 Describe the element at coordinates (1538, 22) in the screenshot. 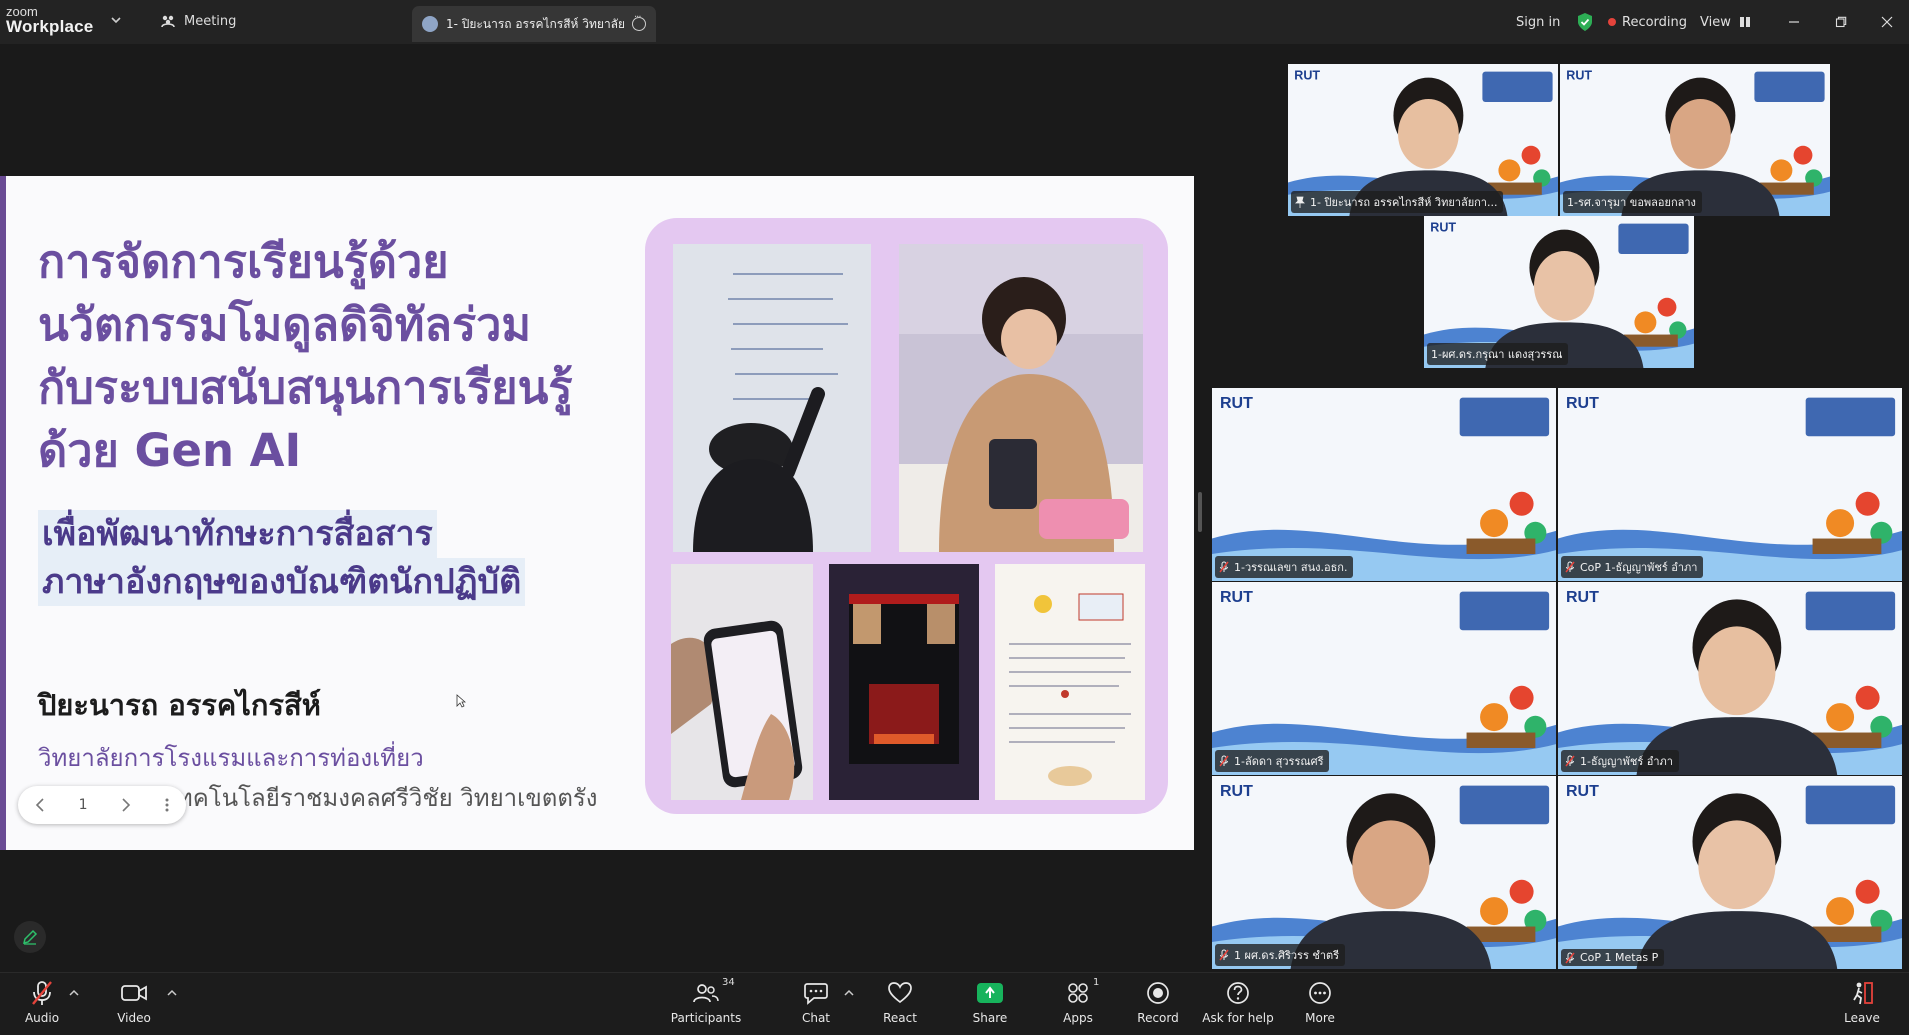

I see `sign-in-button: Sign in` at that location.